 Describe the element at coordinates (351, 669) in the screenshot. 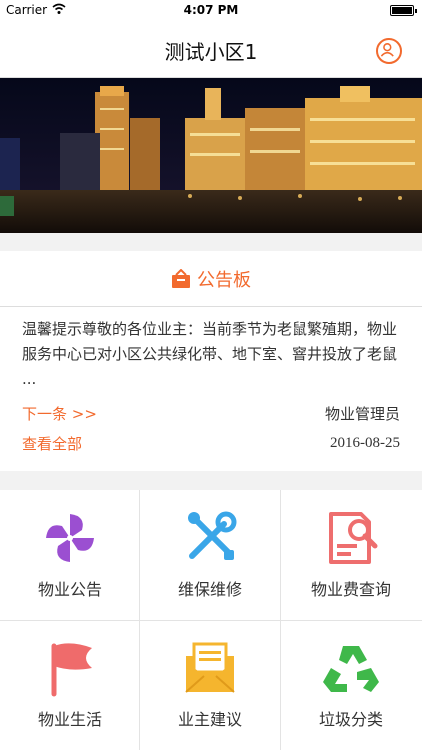

I see `recycle-icon` at that location.